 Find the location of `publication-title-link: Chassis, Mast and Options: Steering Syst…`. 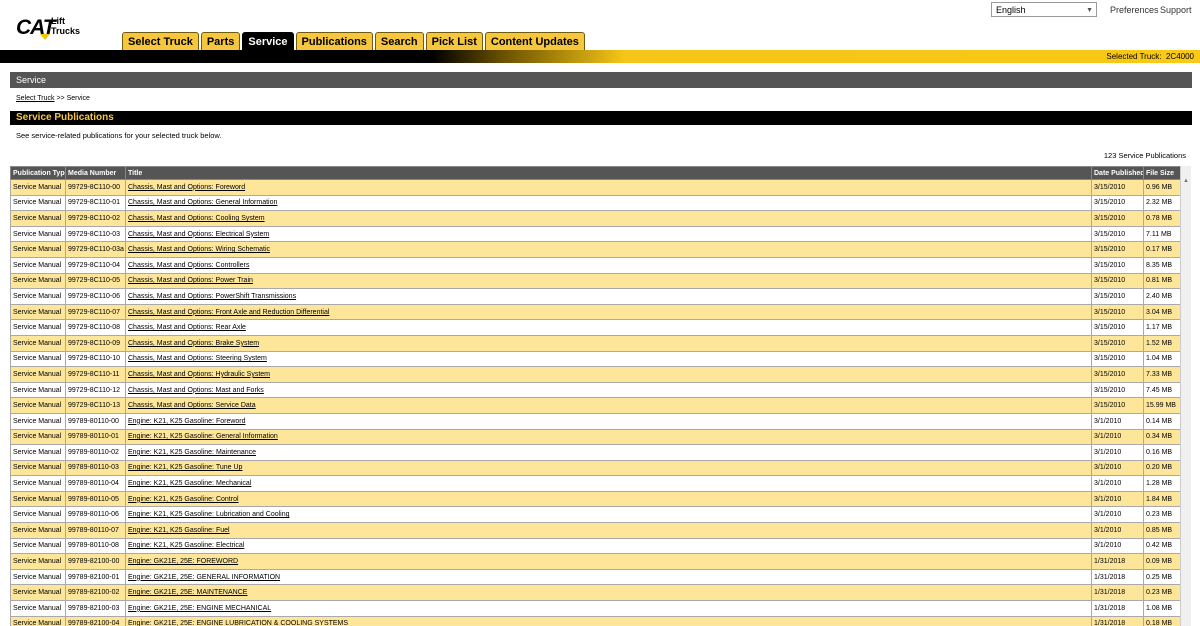

publication-title-link: Chassis, Mast and Options: Steering Syst… is located at coordinates (197, 358).